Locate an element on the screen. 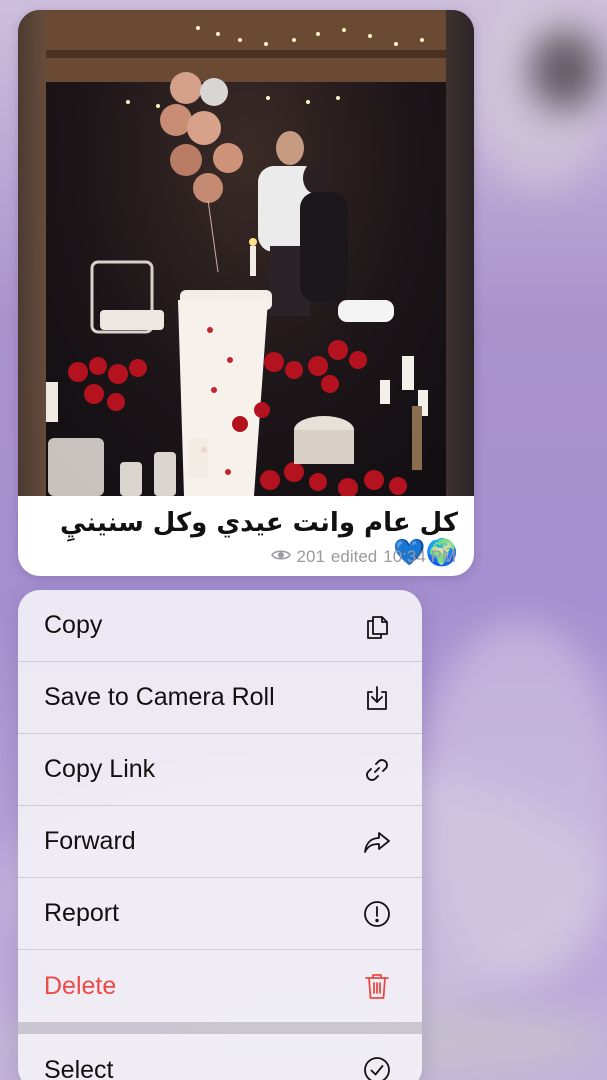 This screenshot has height=1080, width=607. menu-item-save-to-camera-roll: Save to Camera Roll is located at coordinates (220, 698).